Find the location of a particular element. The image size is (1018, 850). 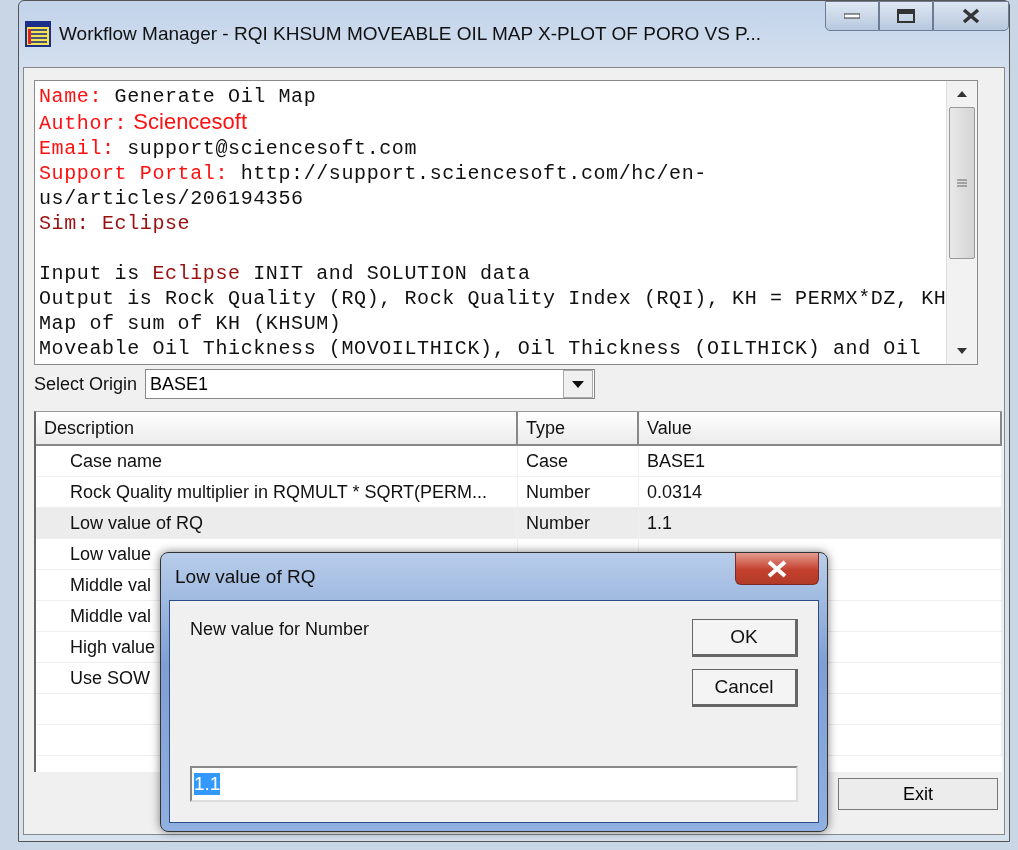

cancel-button: Cancel is located at coordinates (745, 688).